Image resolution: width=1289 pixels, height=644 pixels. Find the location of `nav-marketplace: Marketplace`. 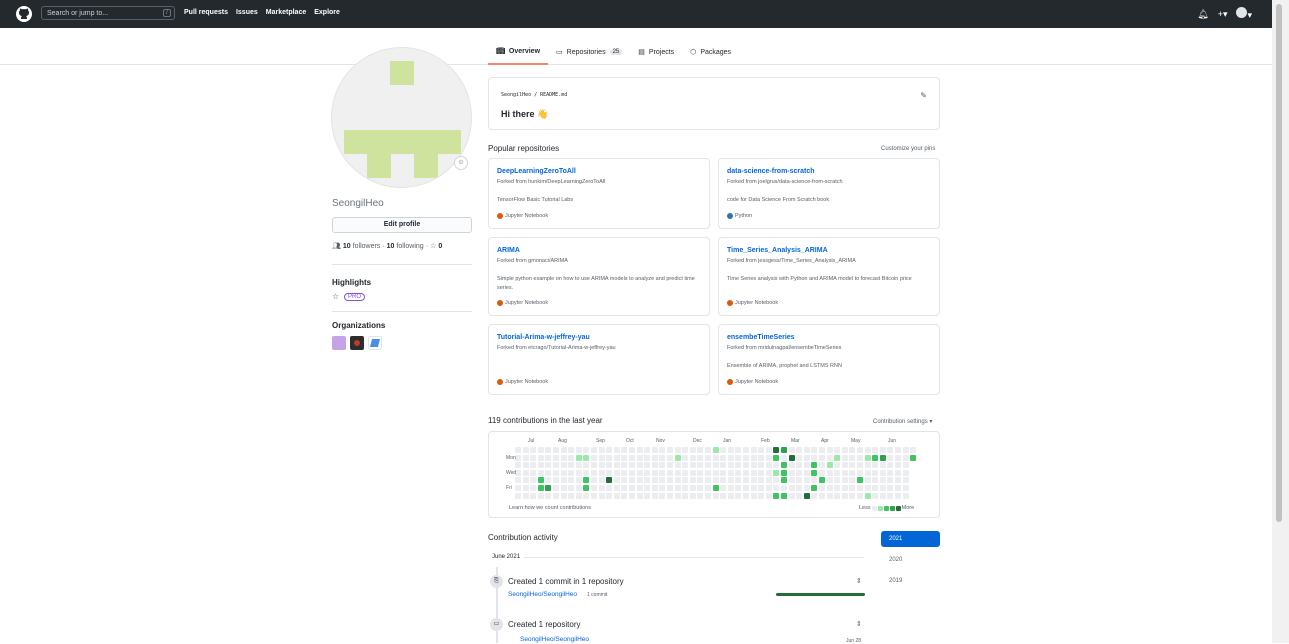

nav-marketplace: Marketplace is located at coordinates (286, 12).